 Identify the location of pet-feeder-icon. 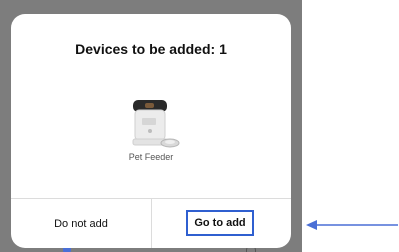
(156, 124).